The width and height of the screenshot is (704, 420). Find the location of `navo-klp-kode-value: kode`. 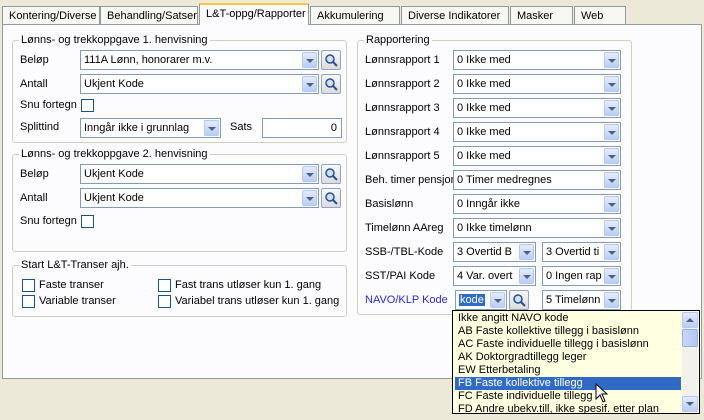

navo-klp-kode-value: kode is located at coordinates (472, 300).